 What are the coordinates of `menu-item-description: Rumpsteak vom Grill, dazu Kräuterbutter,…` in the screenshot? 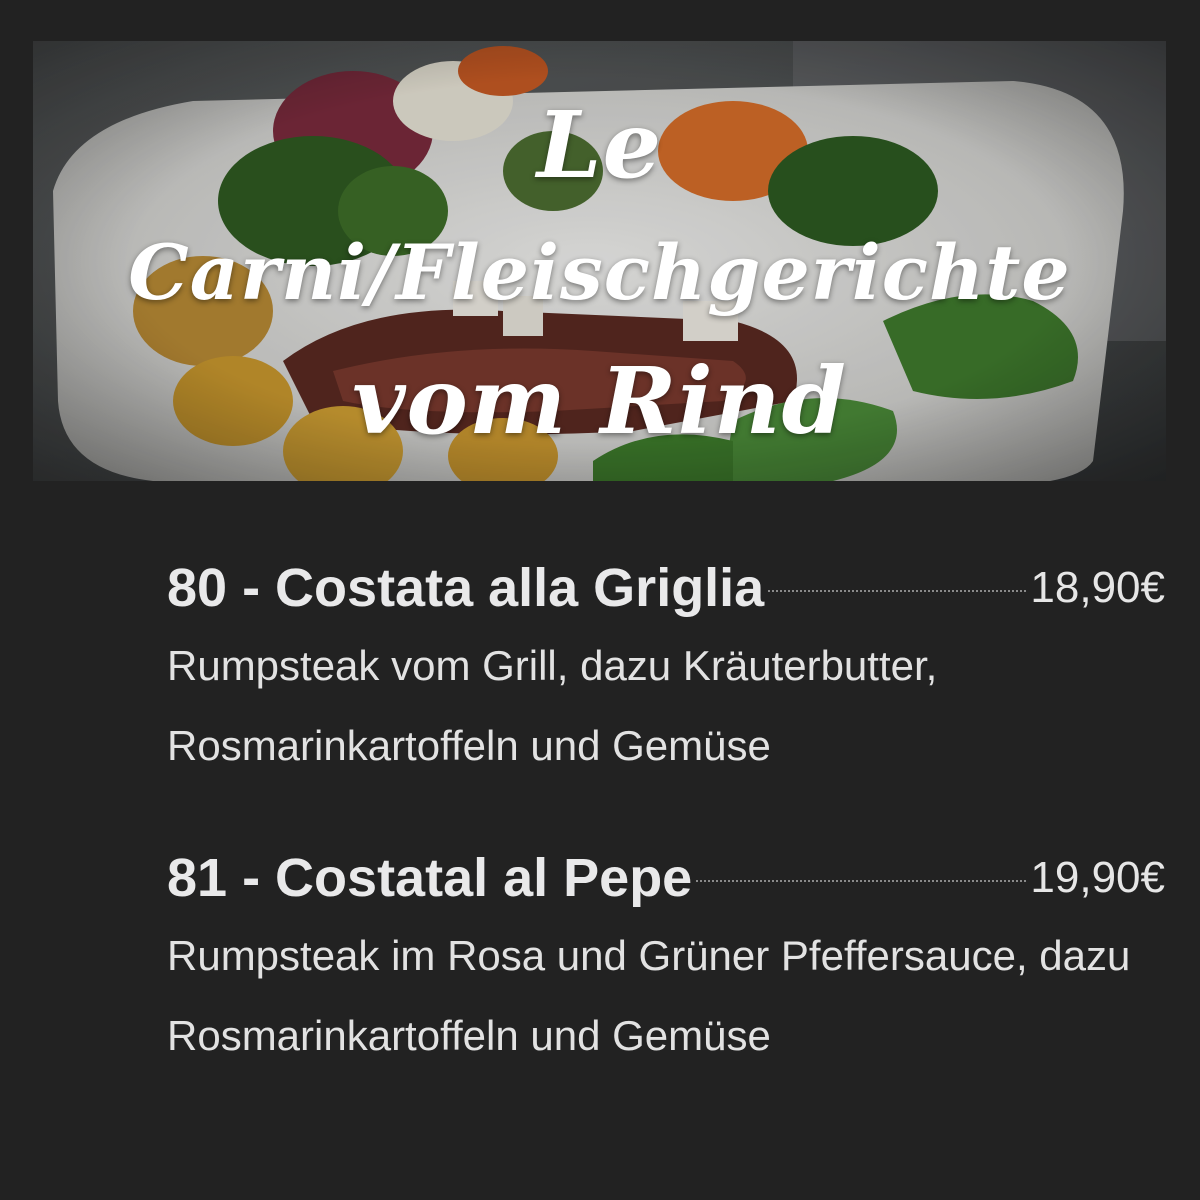 It's located at (552, 705).